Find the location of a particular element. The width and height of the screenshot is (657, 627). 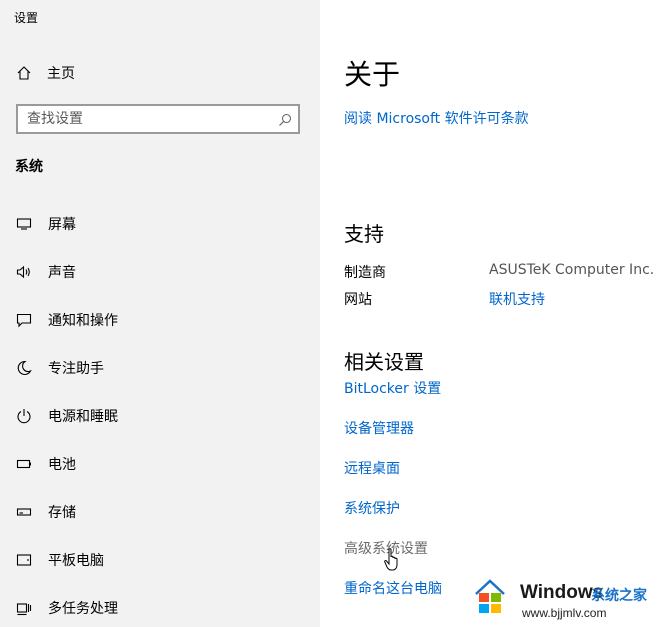

sidebar-item-label: 电池 is located at coordinates (62, 465).